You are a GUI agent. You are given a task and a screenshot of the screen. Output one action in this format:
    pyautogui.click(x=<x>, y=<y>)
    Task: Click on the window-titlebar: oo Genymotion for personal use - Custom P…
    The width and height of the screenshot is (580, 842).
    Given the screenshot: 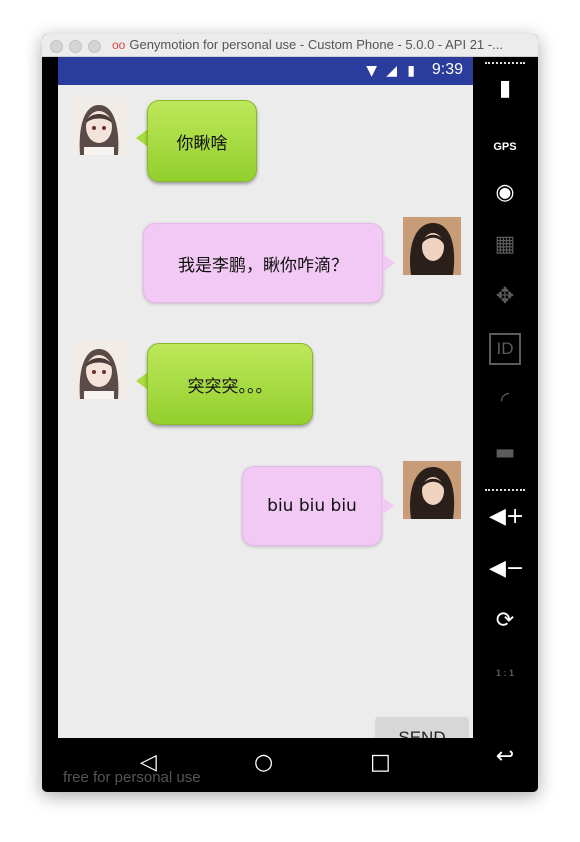 What is the action you would take?
    pyautogui.click(x=290, y=45)
    